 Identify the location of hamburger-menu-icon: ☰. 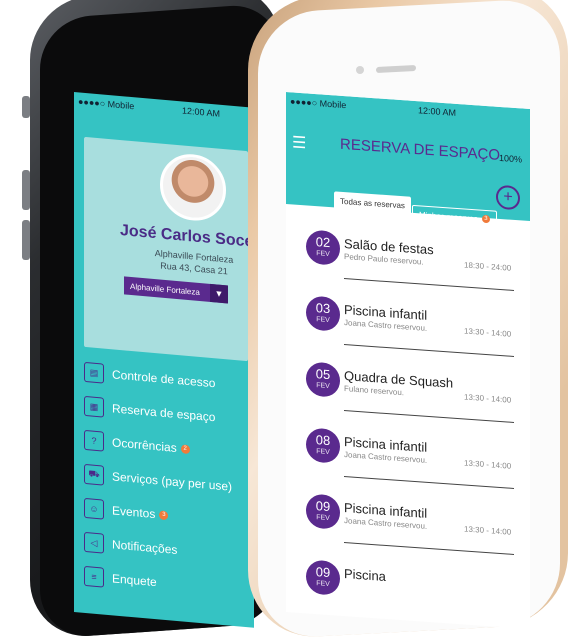
(299, 142).